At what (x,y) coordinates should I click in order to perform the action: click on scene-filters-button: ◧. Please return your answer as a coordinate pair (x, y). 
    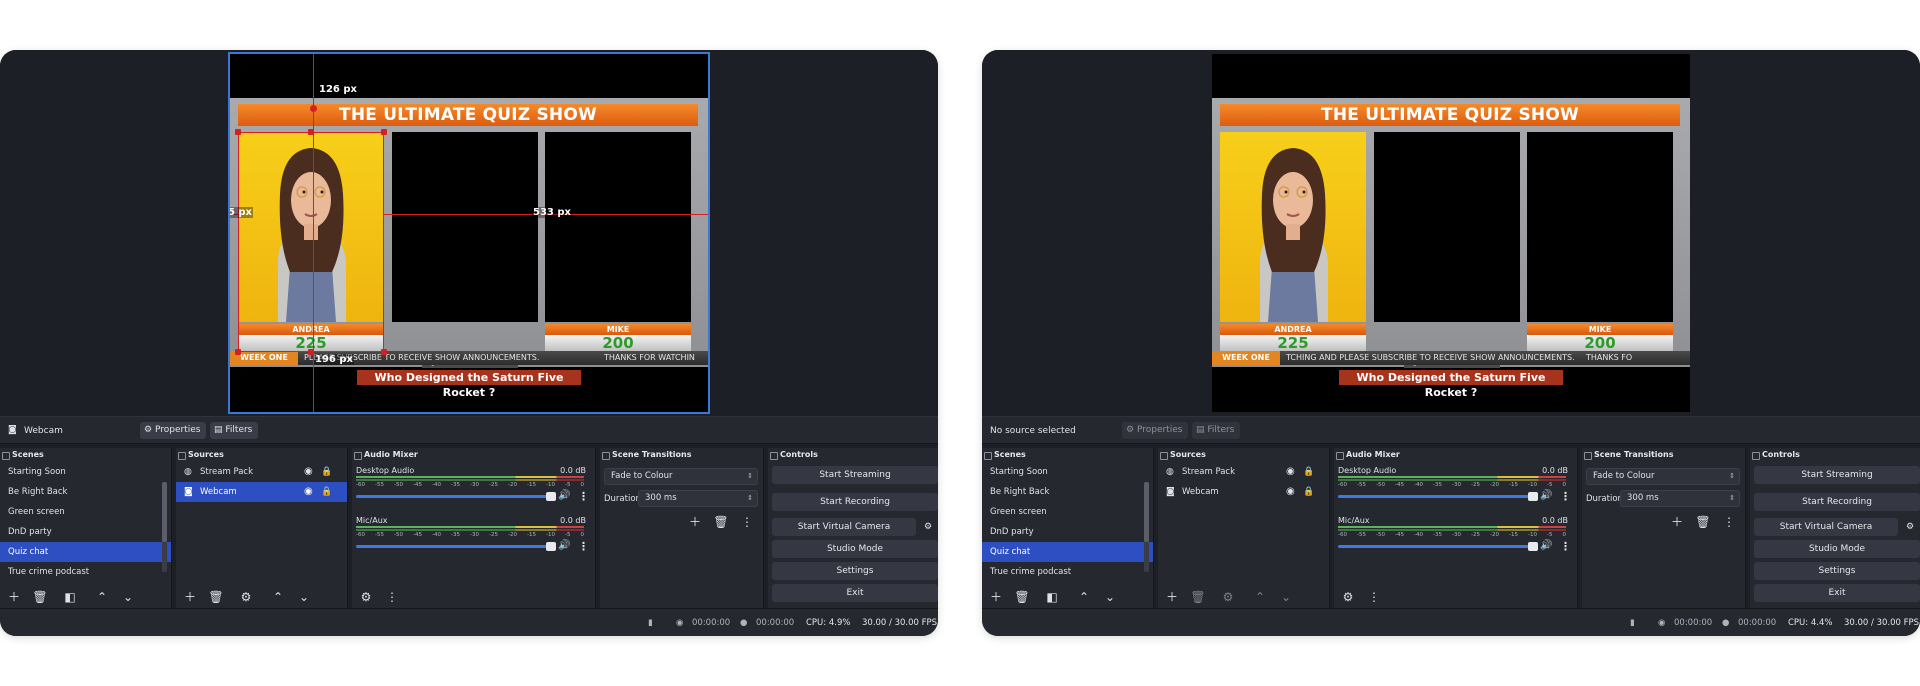
    Looking at the image, I should click on (70, 597).